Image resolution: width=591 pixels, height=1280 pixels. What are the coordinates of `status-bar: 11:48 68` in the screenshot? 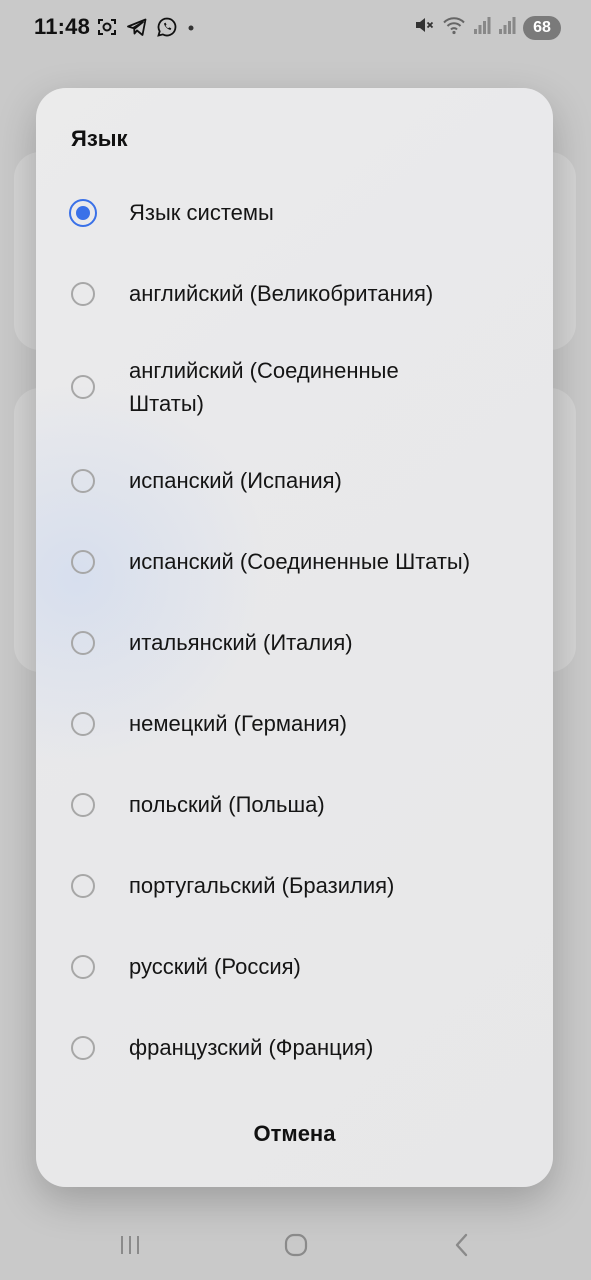 It's located at (295, 28).